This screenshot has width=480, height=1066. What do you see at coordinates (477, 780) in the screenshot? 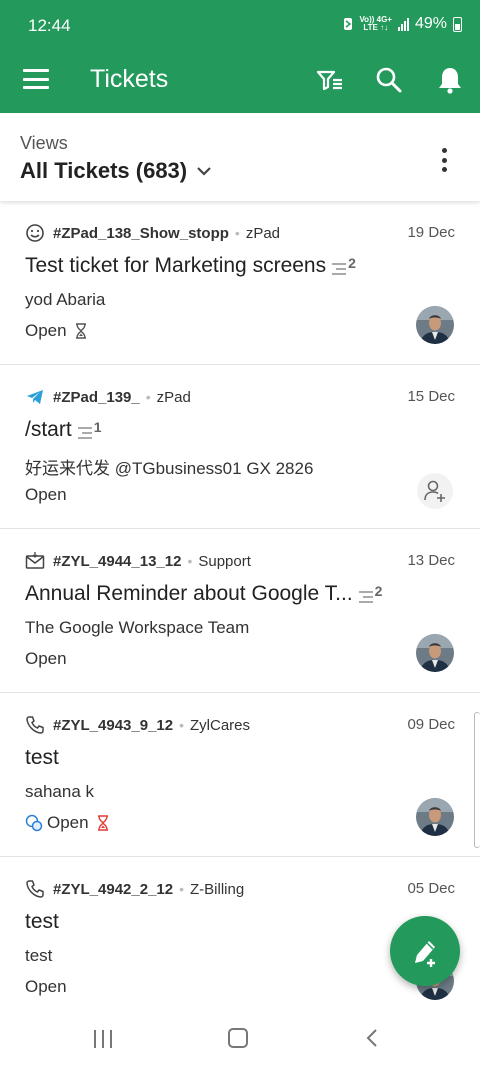
I see `scrollbar` at bounding box center [477, 780].